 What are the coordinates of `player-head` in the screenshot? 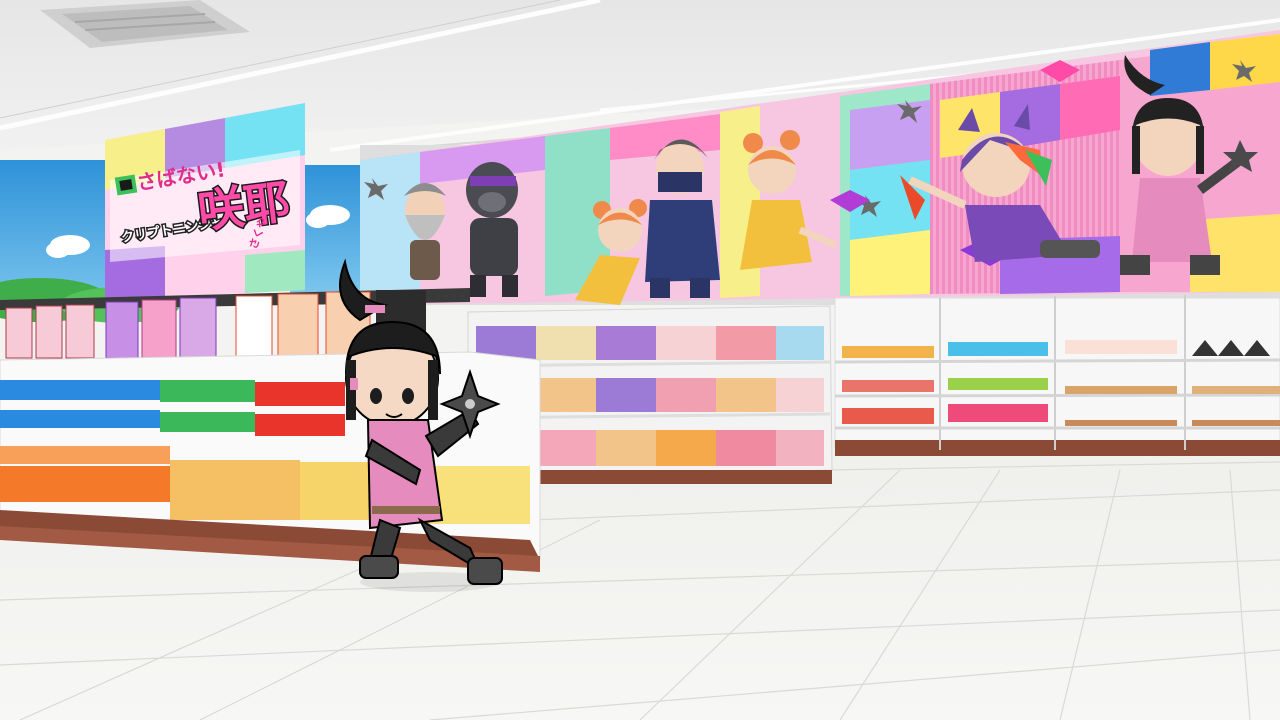 It's located at (393, 373).